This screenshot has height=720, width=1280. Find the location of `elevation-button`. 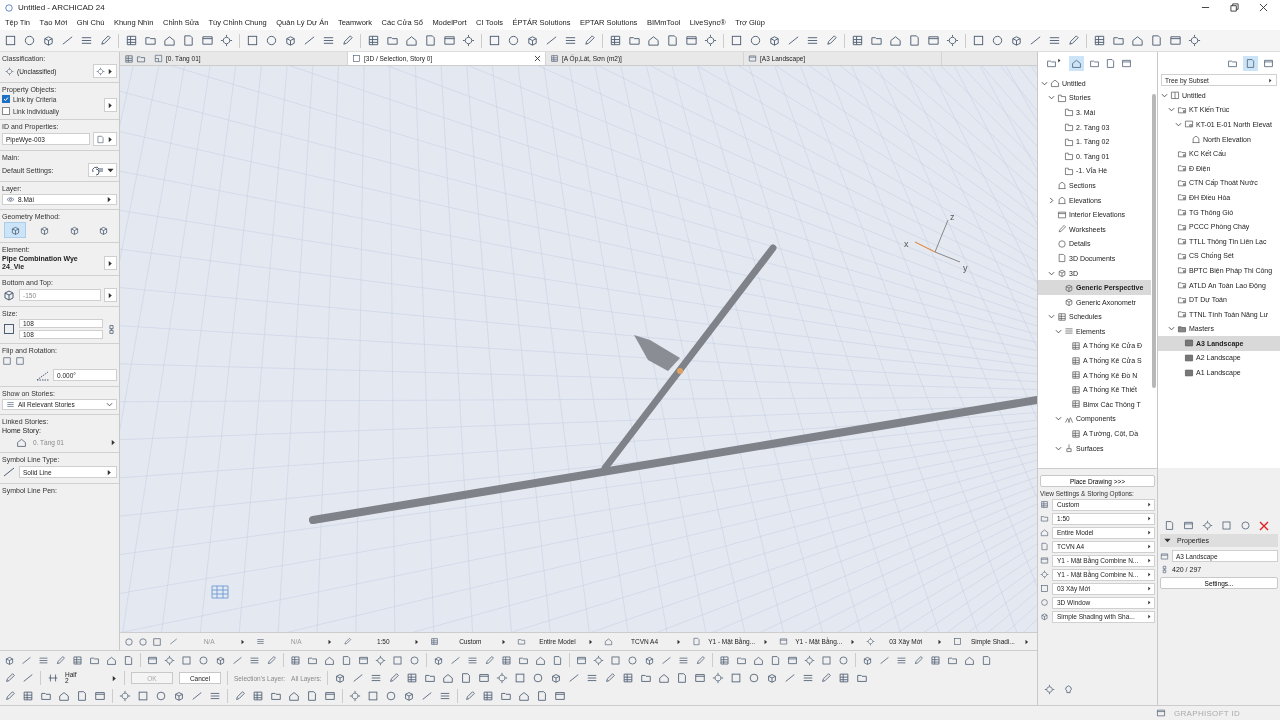

elevation-button is located at coordinates (110, 295).